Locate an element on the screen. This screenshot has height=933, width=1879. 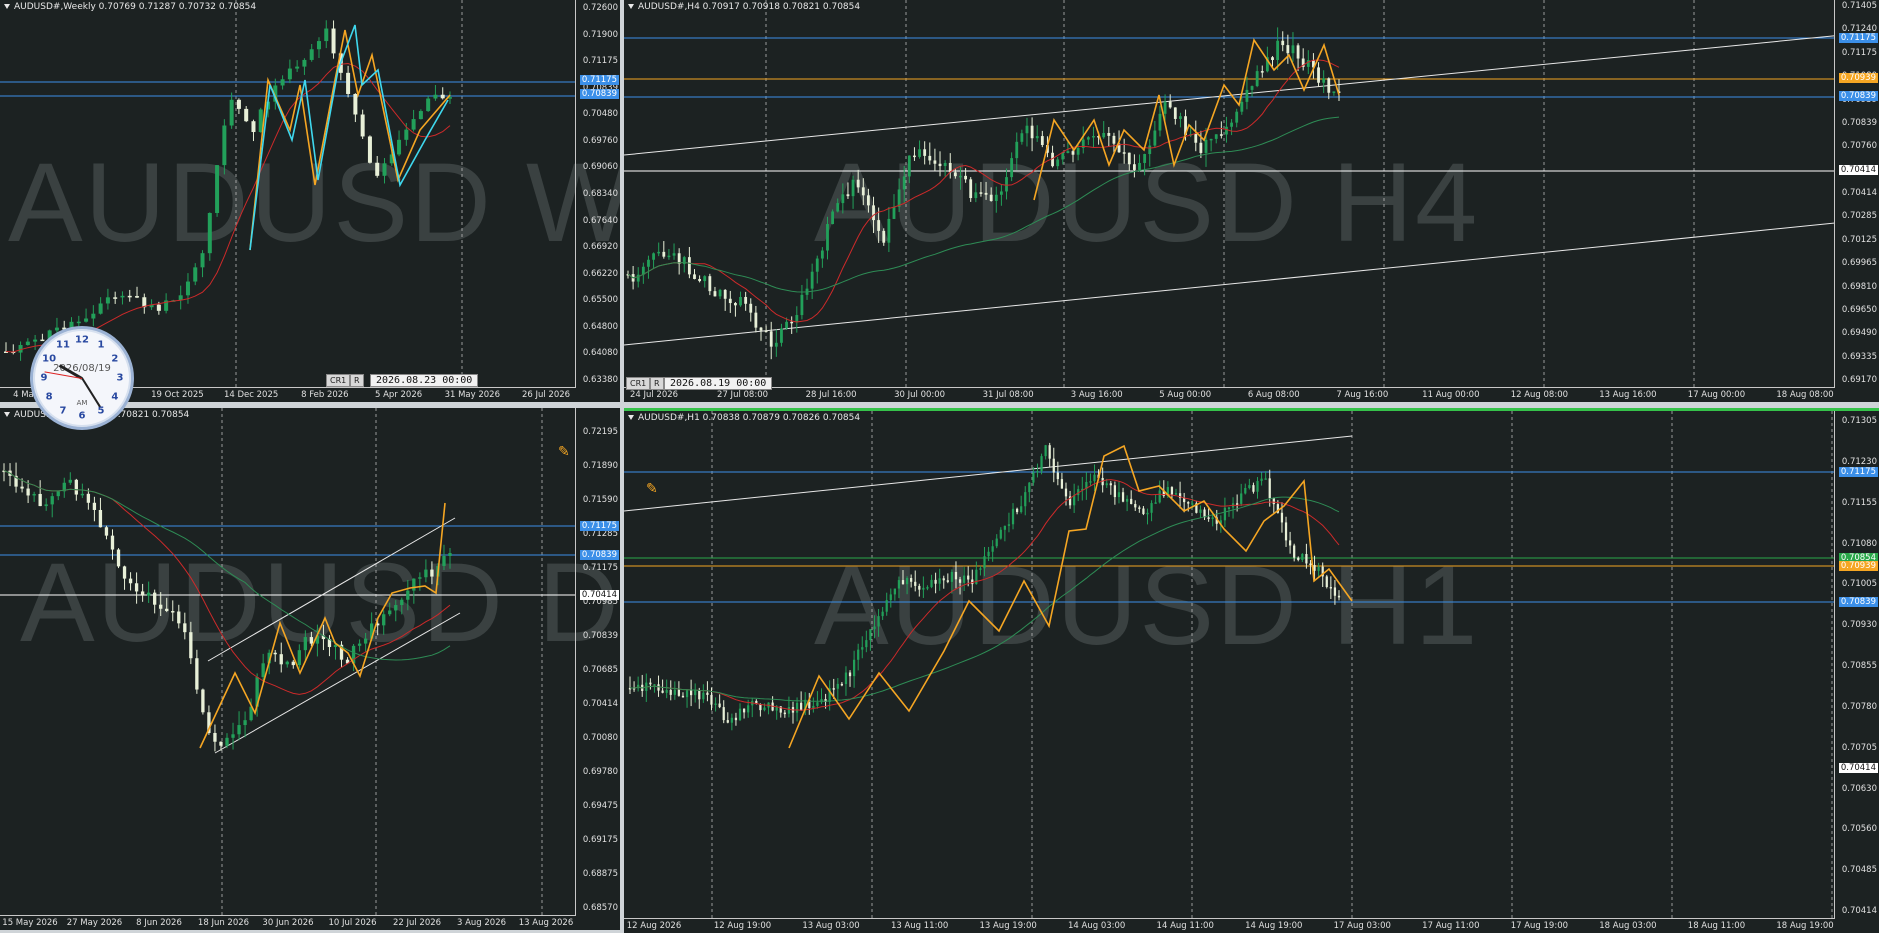
clock-number: 7 is located at coordinates (63, 411).